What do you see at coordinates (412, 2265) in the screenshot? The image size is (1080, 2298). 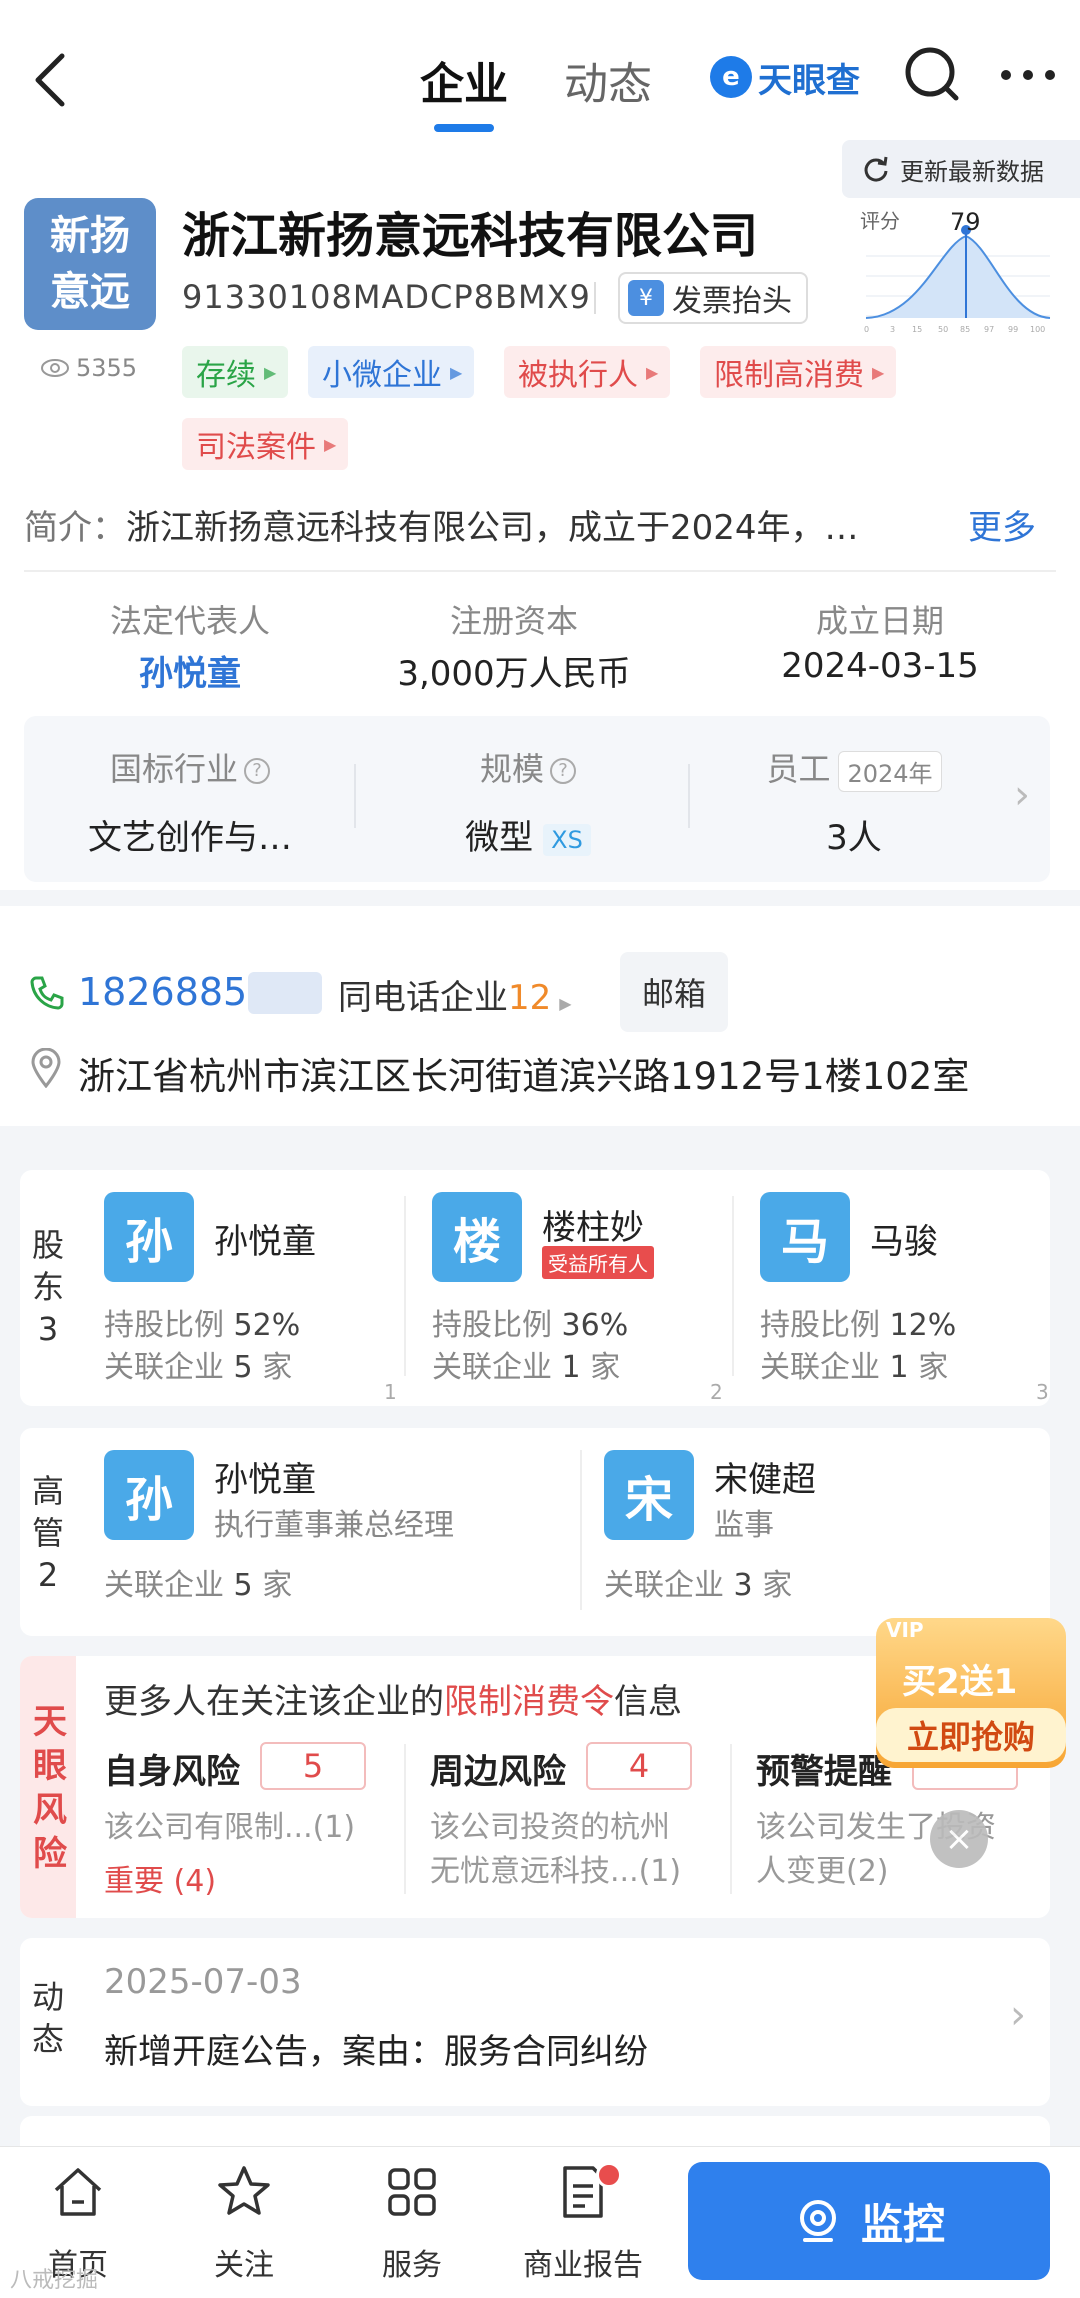 I see `nav-label: 服务` at bounding box center [412, 2265].